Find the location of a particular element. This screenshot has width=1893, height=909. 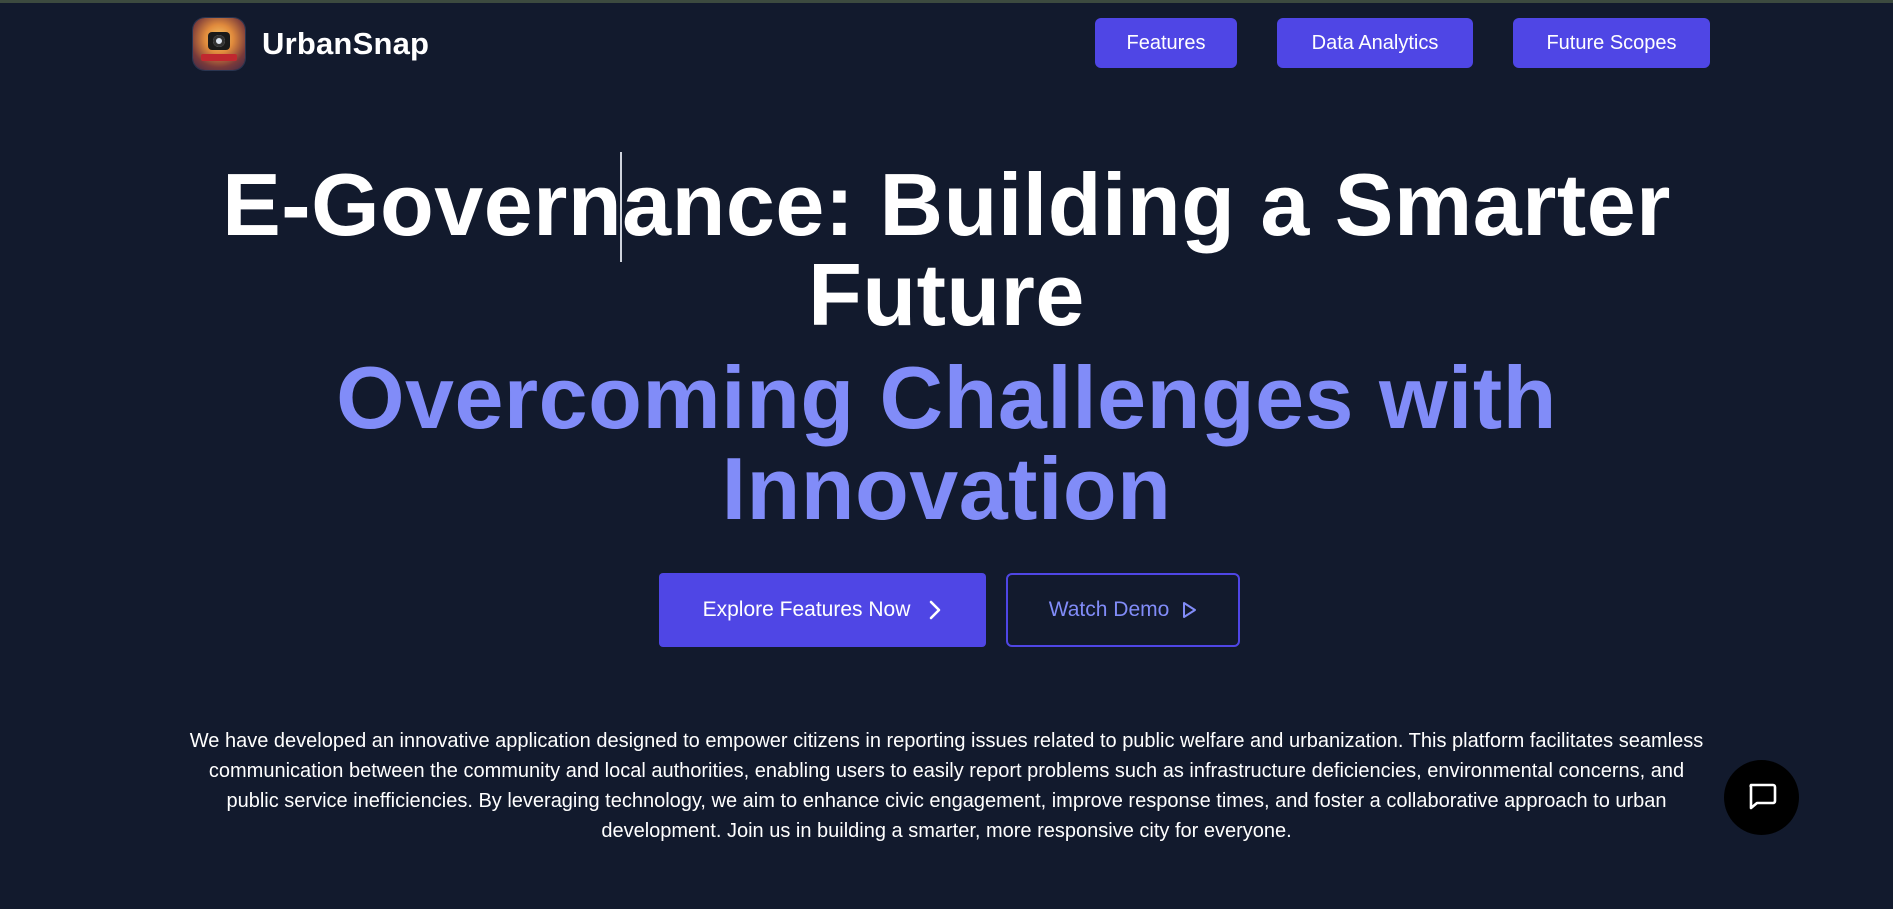

nav-features-button: Features is located at coordinates (1166, 43).